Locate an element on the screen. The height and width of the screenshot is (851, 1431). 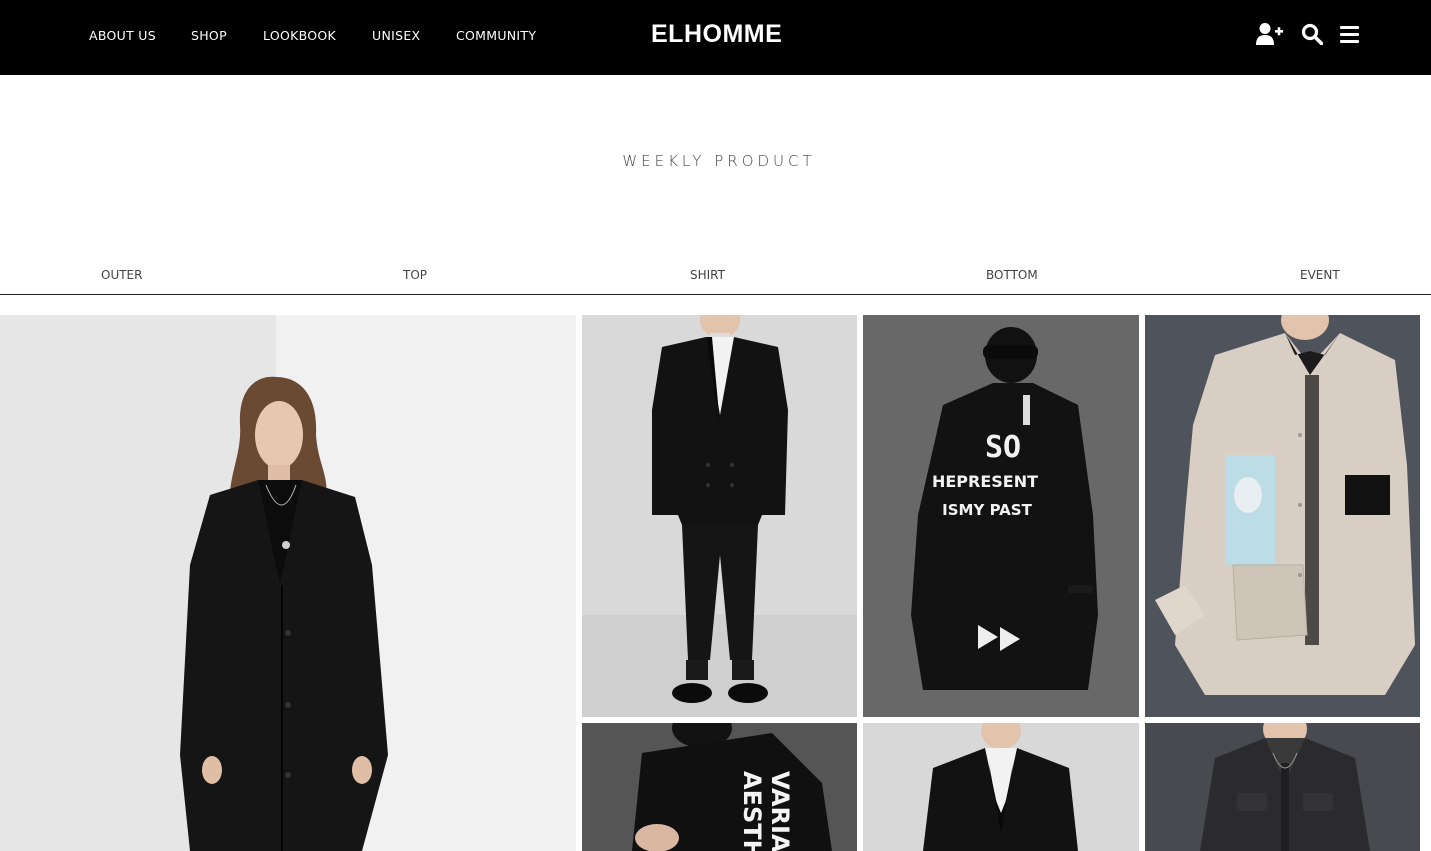
main-nav: ABOUT US SHOP LOOKBOOK UNISEX COMMUNITY is located at coordinates (317, 35).